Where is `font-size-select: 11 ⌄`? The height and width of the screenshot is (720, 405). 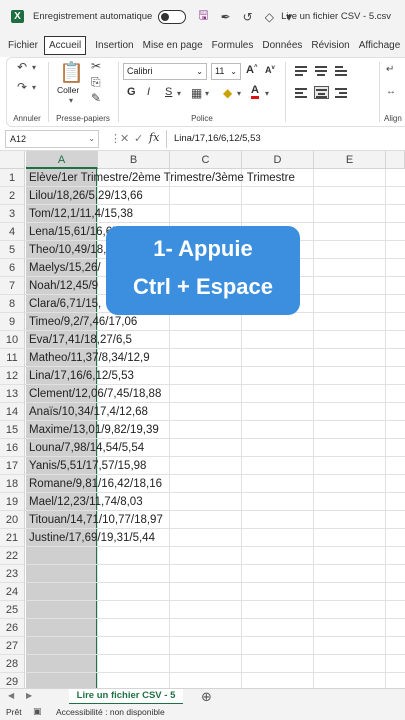 font-size-select: 11 ⌄ is located at coordinates (226, 71).